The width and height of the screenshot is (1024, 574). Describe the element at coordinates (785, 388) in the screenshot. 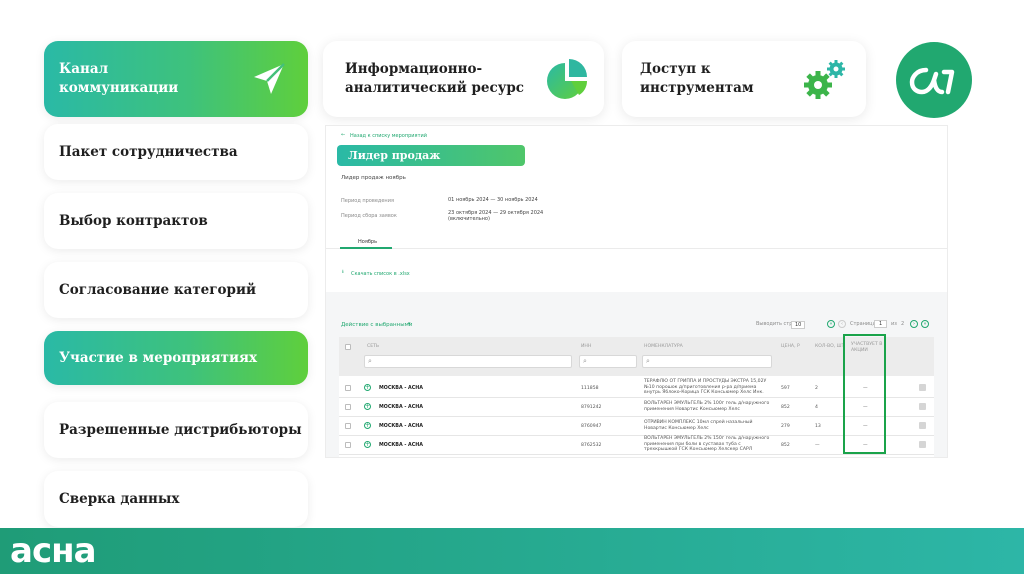

I see `row-price: 597` at that location.